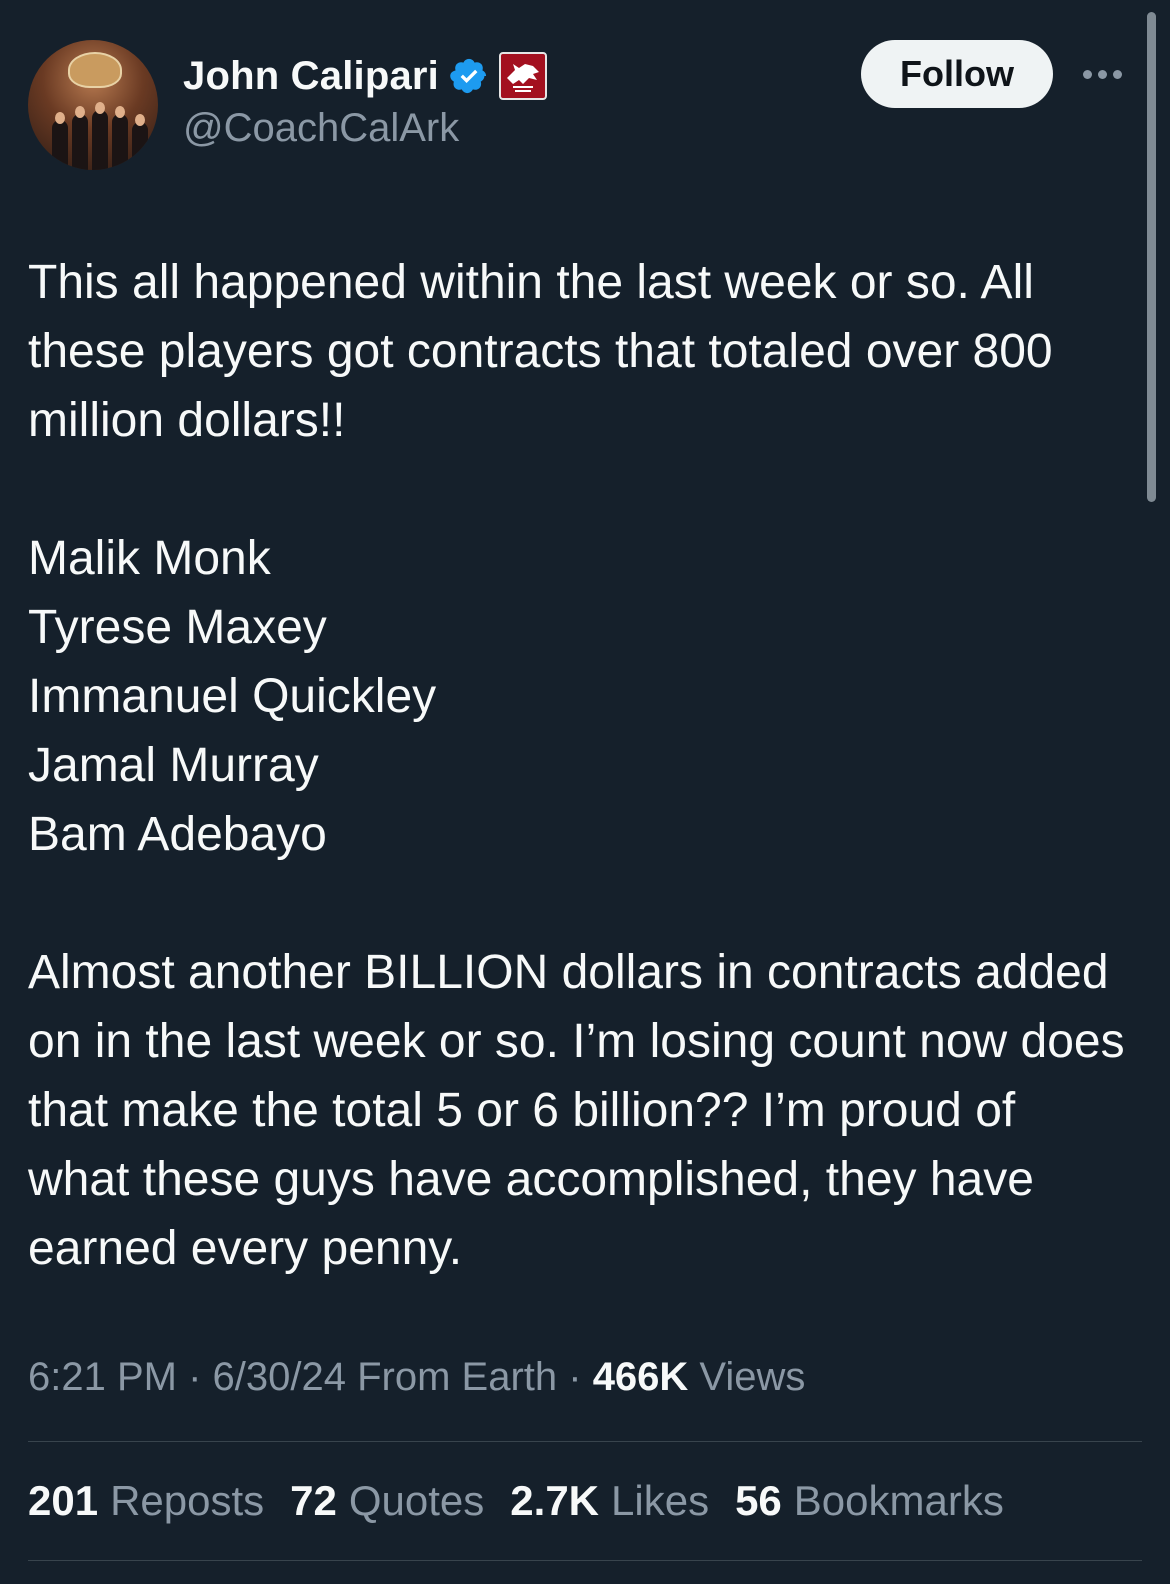 This screenshot has width=1170, height=1584. Describe the element at coordinates (641, 1377) in the screenshot. I see `views-count: 466K` at that location.